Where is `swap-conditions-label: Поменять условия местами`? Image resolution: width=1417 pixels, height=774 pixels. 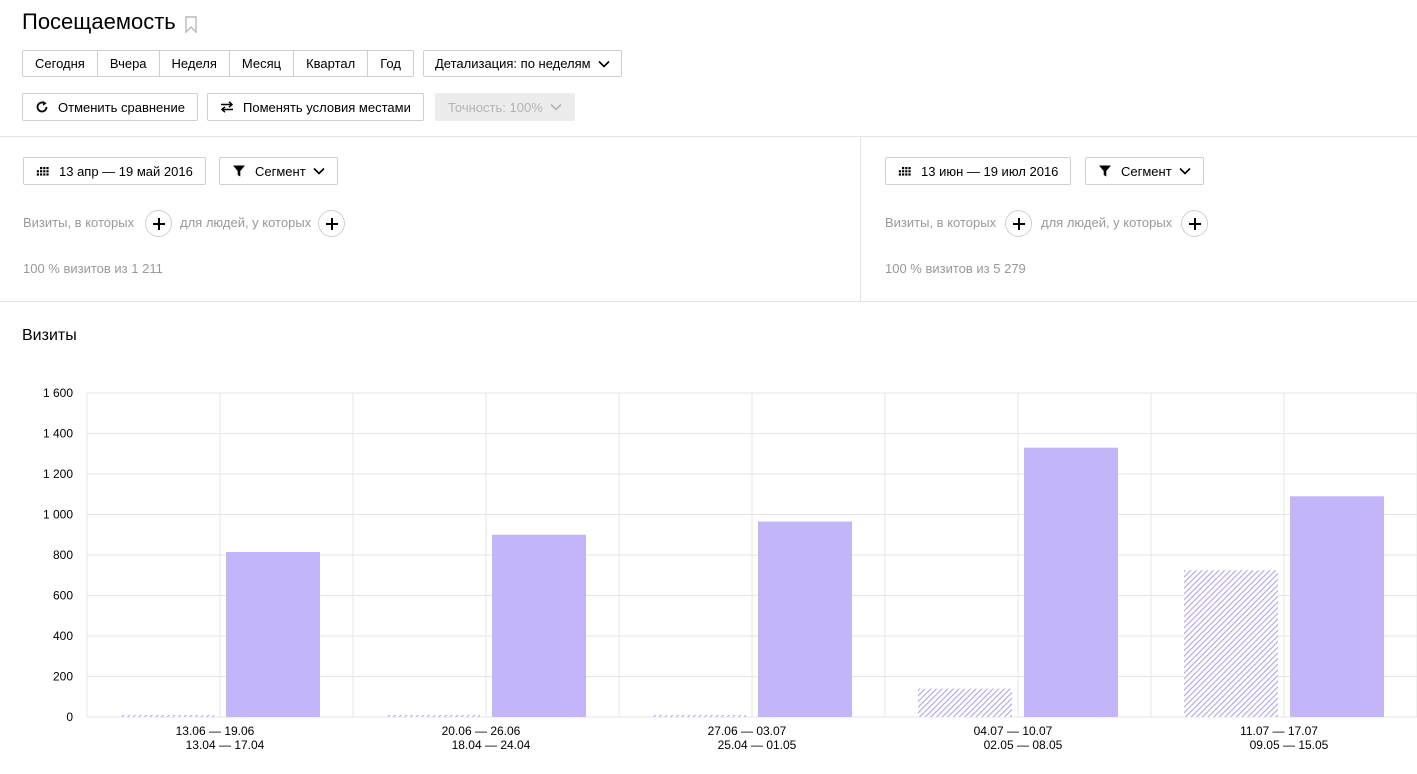
swap-conditions-label: Поменять условия местами is located at coordinates (327, 107).